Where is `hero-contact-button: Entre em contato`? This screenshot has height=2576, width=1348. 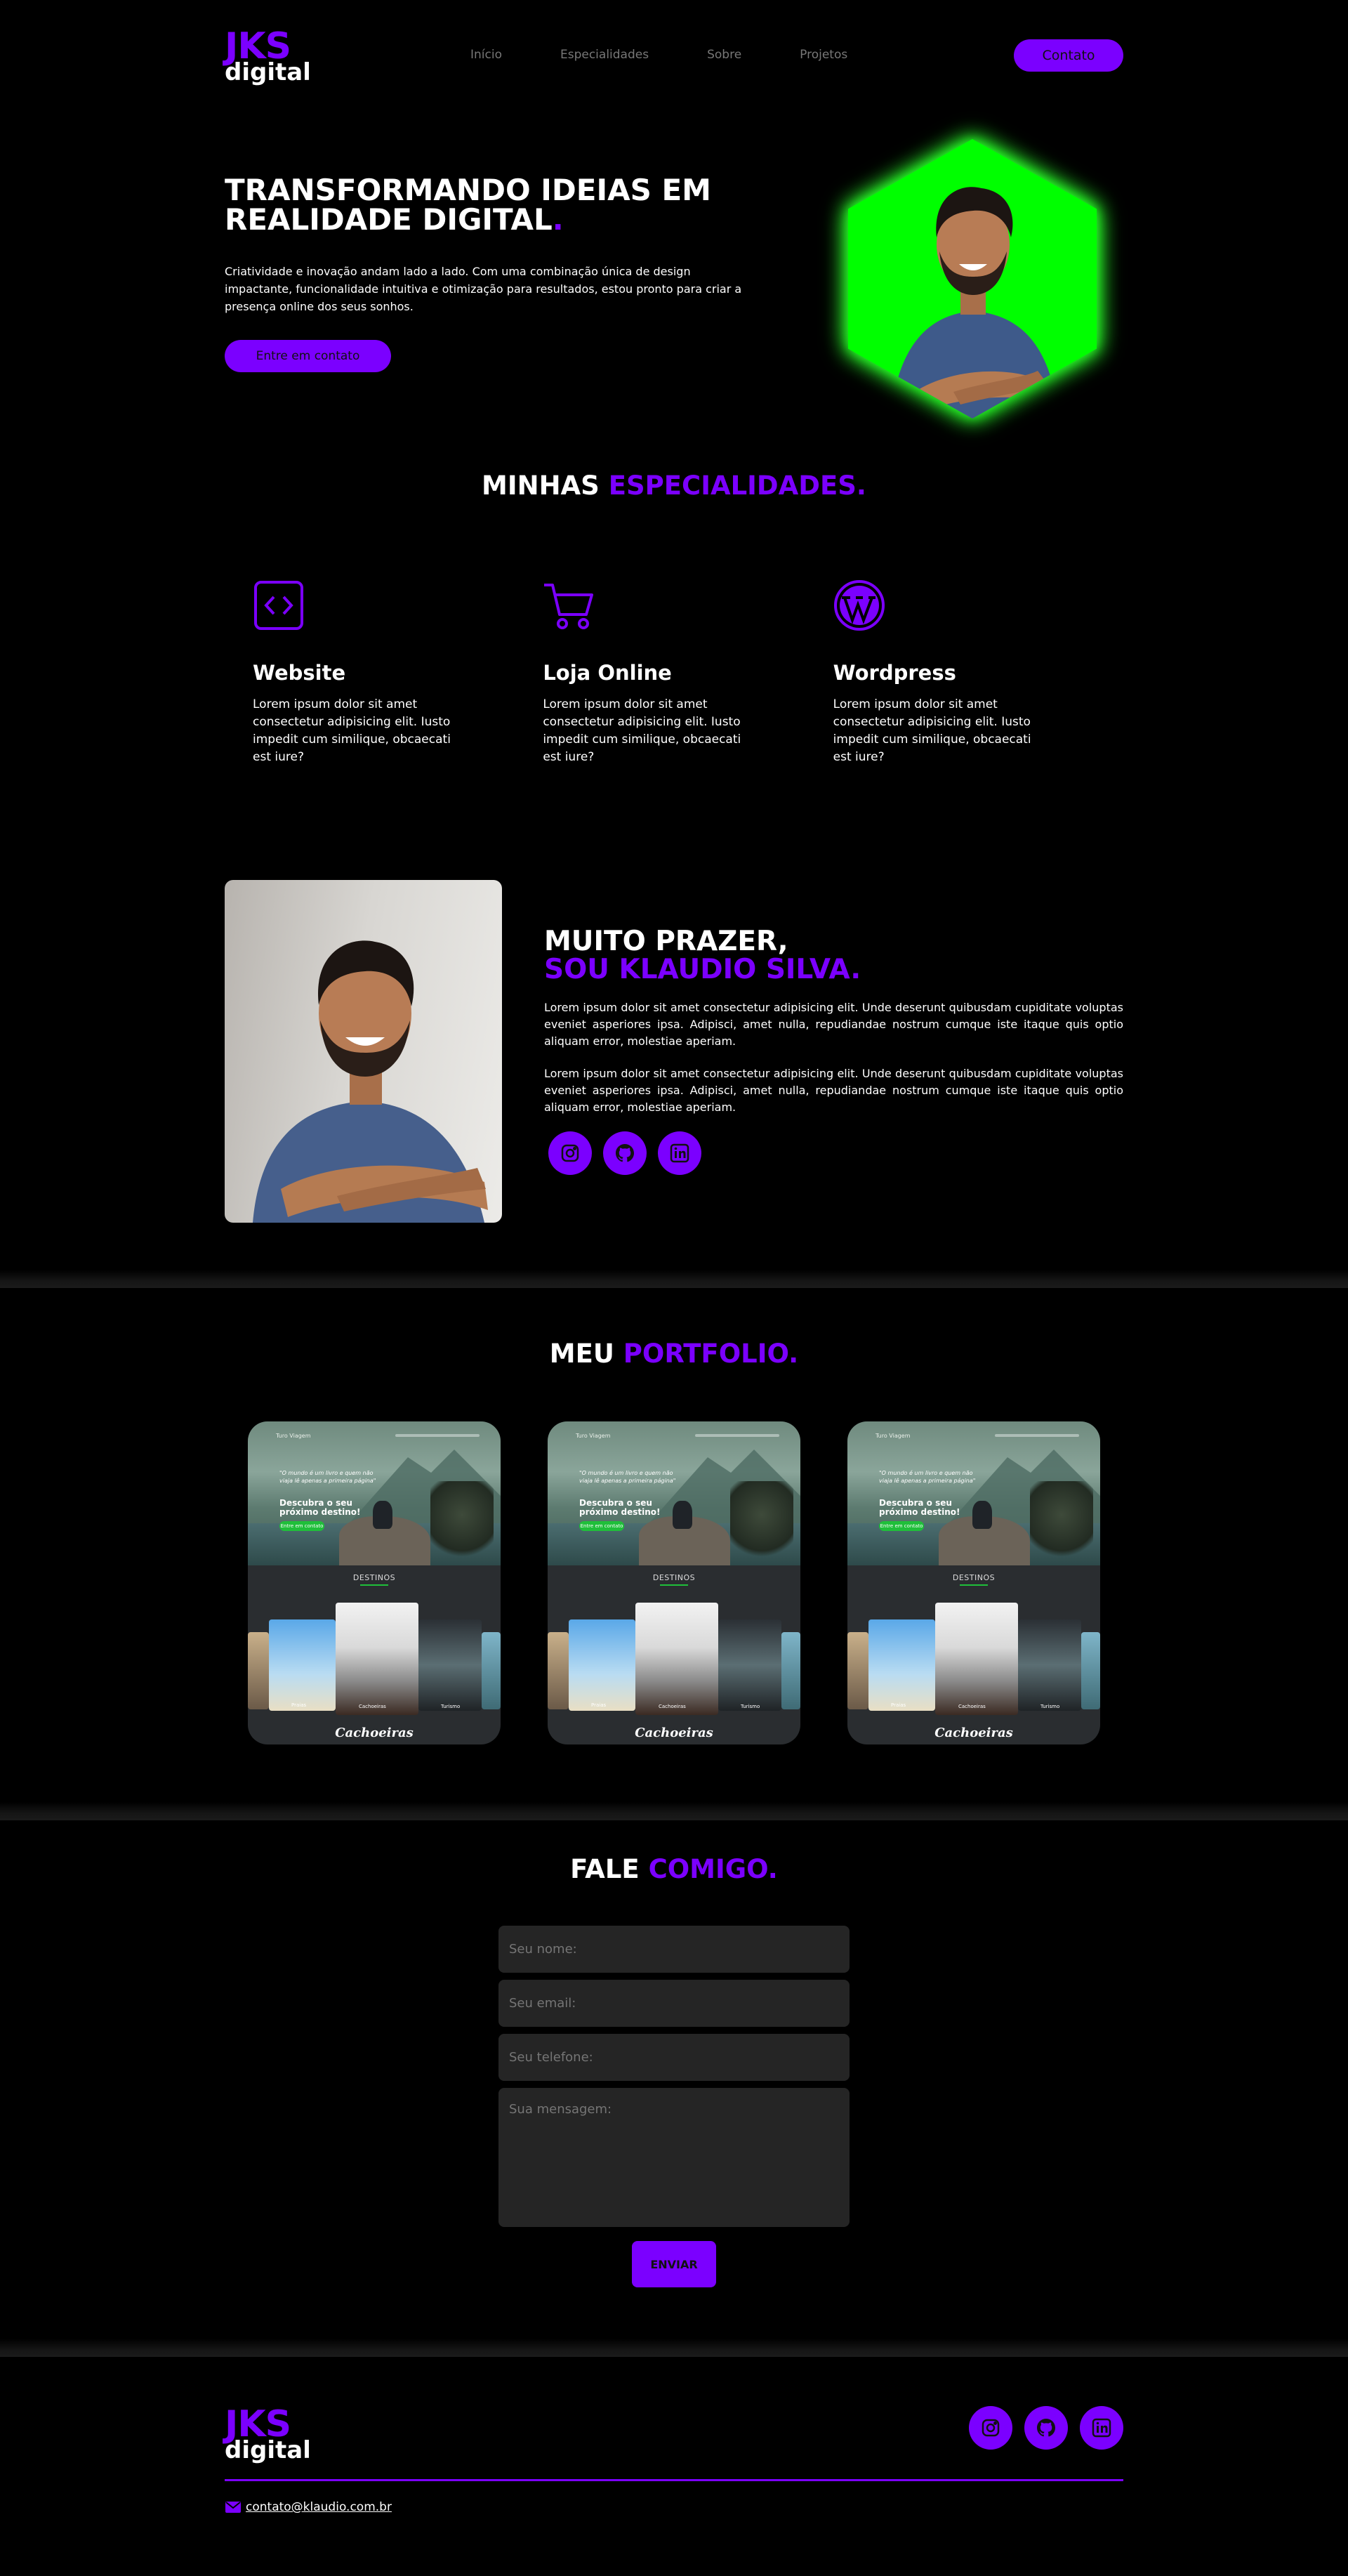
hero-contact-button: Entre em contato is located at coordinates (308, 356).